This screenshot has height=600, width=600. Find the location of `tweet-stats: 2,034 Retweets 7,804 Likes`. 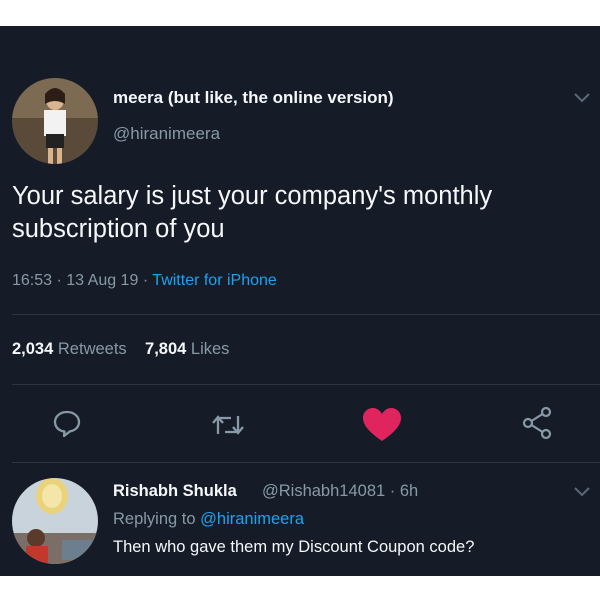

tweet-stats: 2,034 Retweets 7,804 Likes is located at coordinates (120, 349).